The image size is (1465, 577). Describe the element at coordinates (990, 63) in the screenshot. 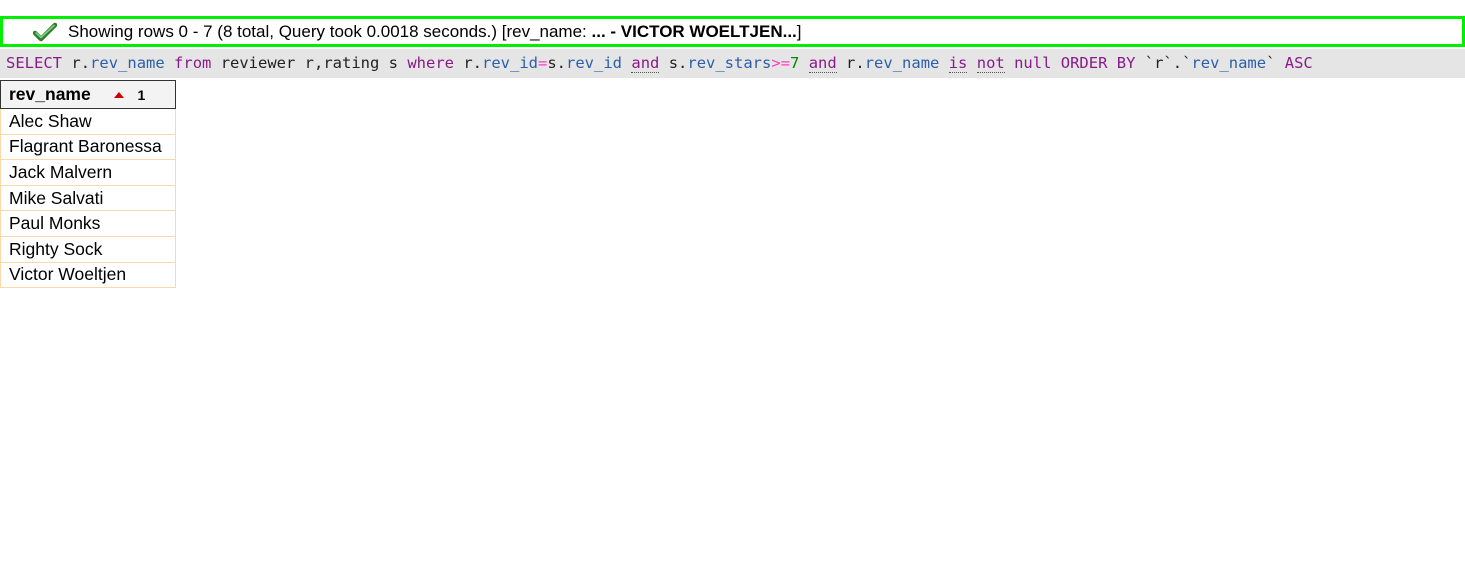

I see `sql-token: not` at that location.